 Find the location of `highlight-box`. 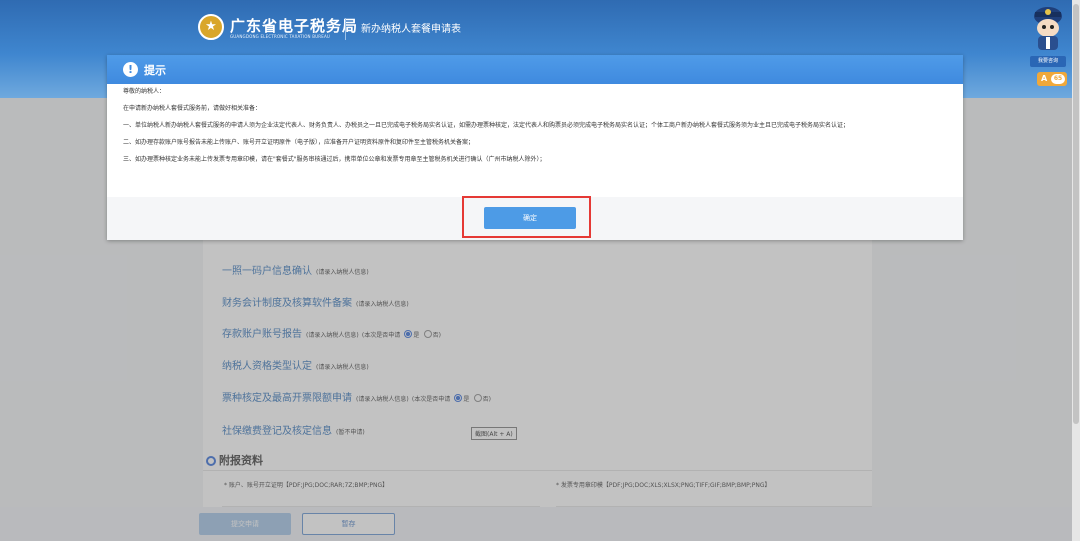

highlight-box is located at coordinates (526, 217).